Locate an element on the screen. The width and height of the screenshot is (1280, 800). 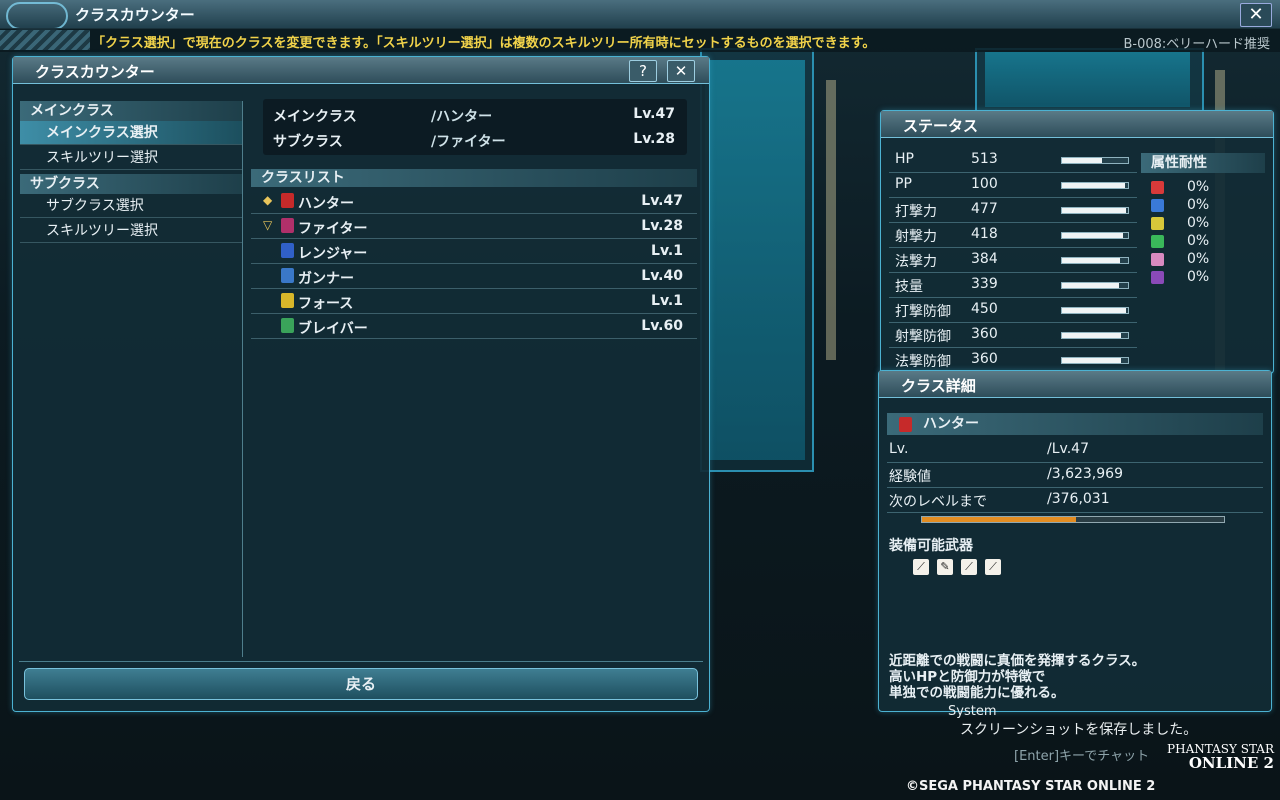
twin-dagger-icon: ⟋ is located at coordinates (993, 567).